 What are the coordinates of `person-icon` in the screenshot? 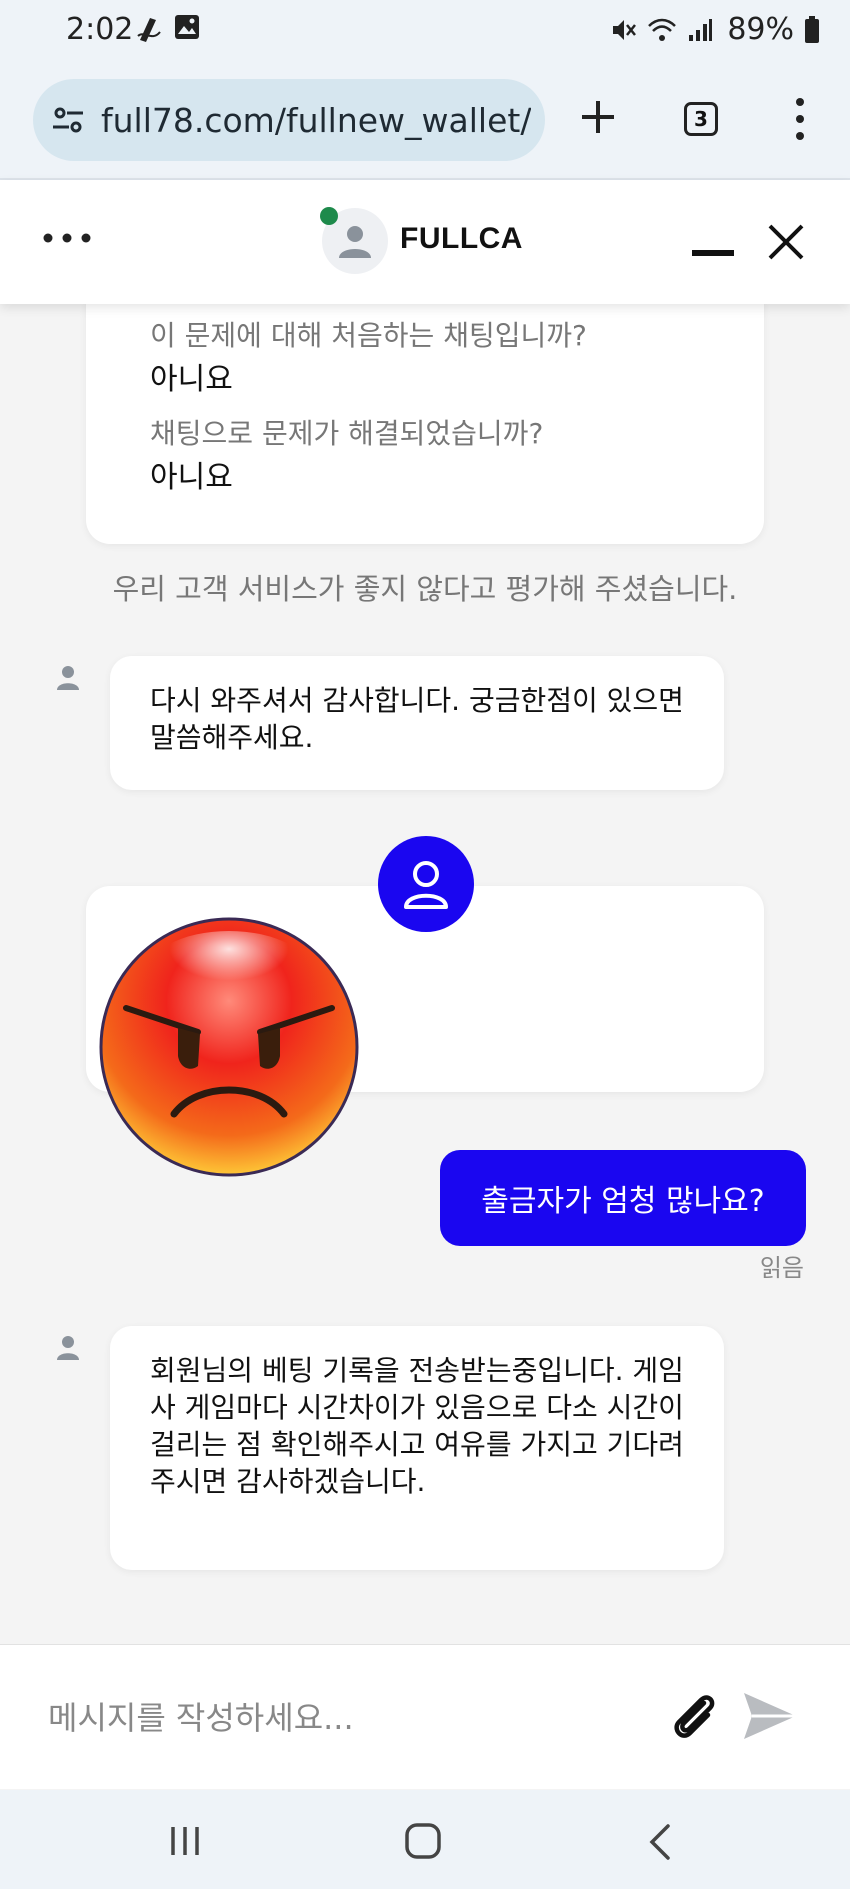 It's located at (355, 242).